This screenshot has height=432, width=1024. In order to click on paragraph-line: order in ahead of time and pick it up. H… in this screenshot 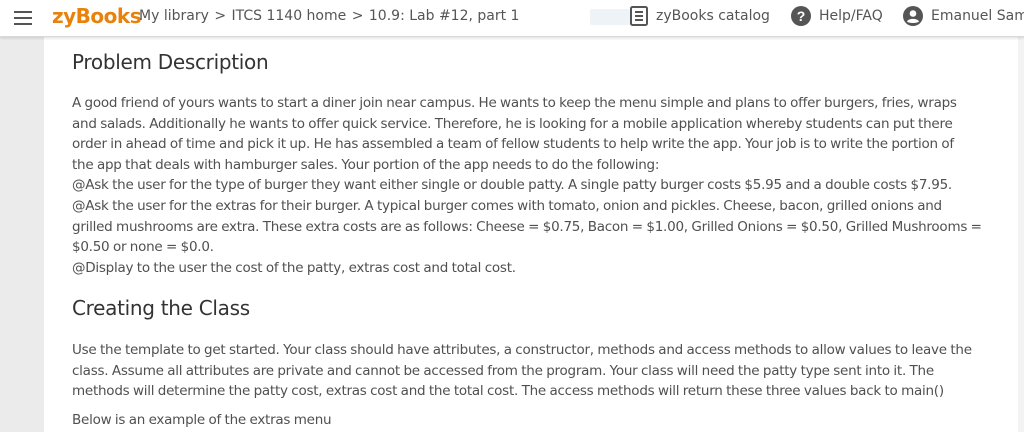, I will do `click(513, 144)`.